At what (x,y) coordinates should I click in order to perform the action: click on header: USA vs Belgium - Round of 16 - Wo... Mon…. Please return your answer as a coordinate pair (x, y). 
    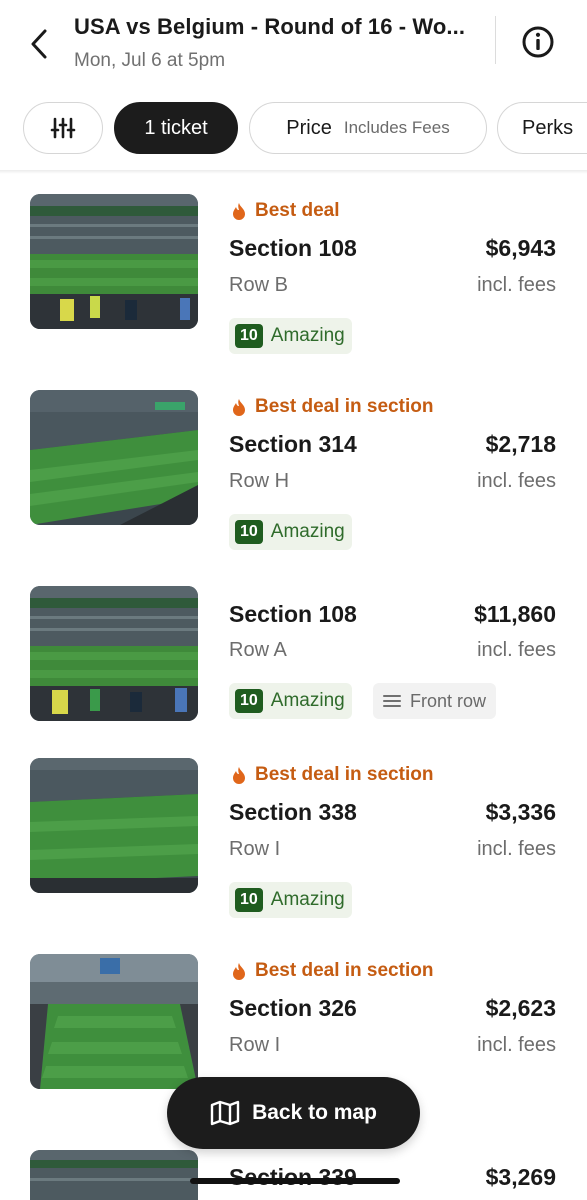
    Looking at the image, I should click on (293, 45).